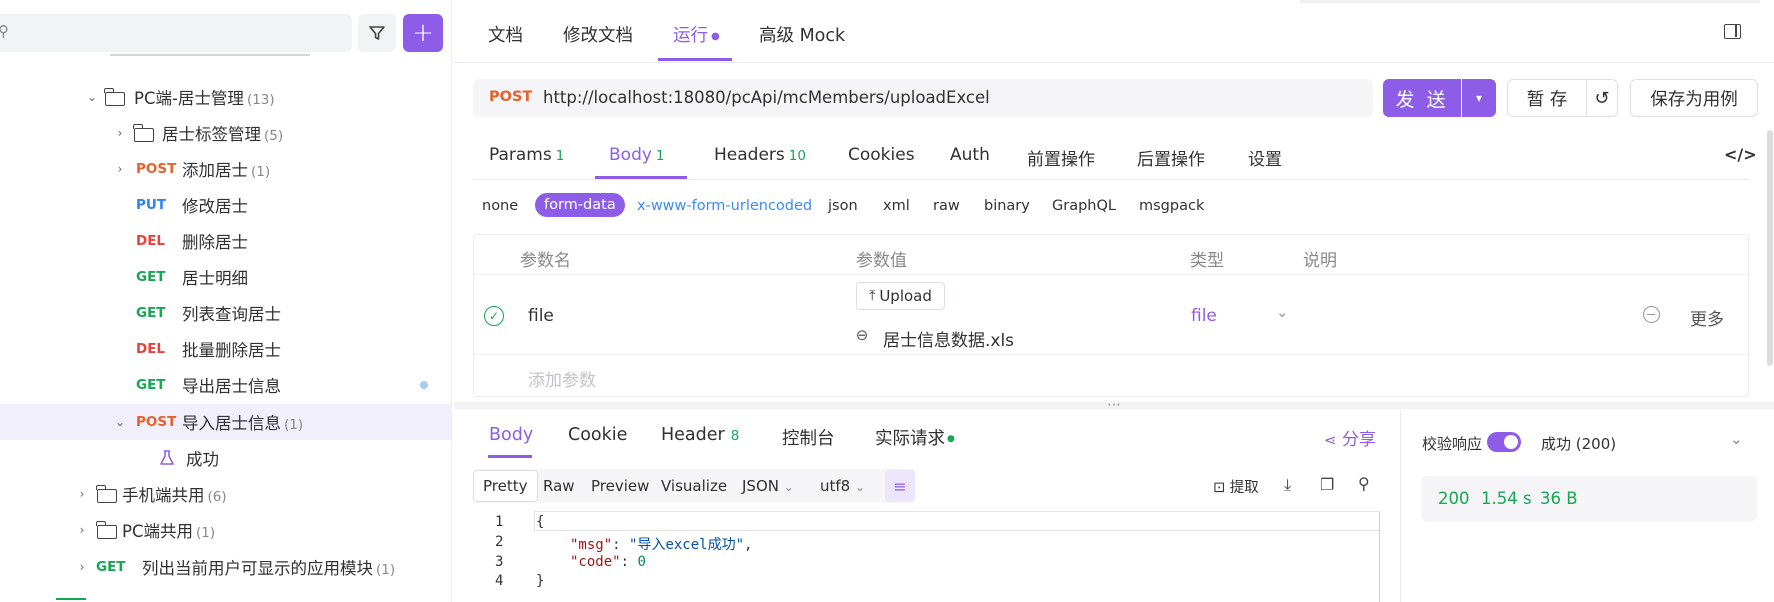  Describe the element at coordinates (910, 439) in the screenshot. I see `tab-label: 实际请求` at that location.